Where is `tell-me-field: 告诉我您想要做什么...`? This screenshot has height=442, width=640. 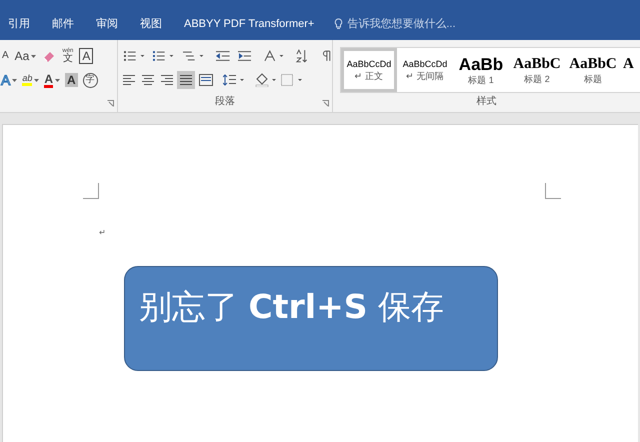
tell-me-field: 告诉我您想要做什么... is located at coordinates (395, 24).